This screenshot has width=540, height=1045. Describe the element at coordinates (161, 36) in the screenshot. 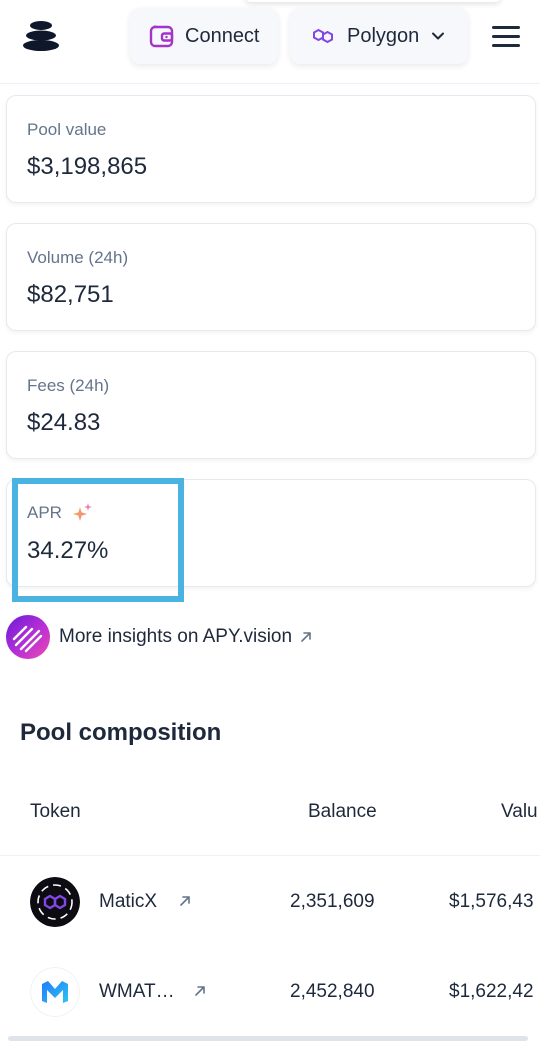

I see `wallet-icon` at that location.